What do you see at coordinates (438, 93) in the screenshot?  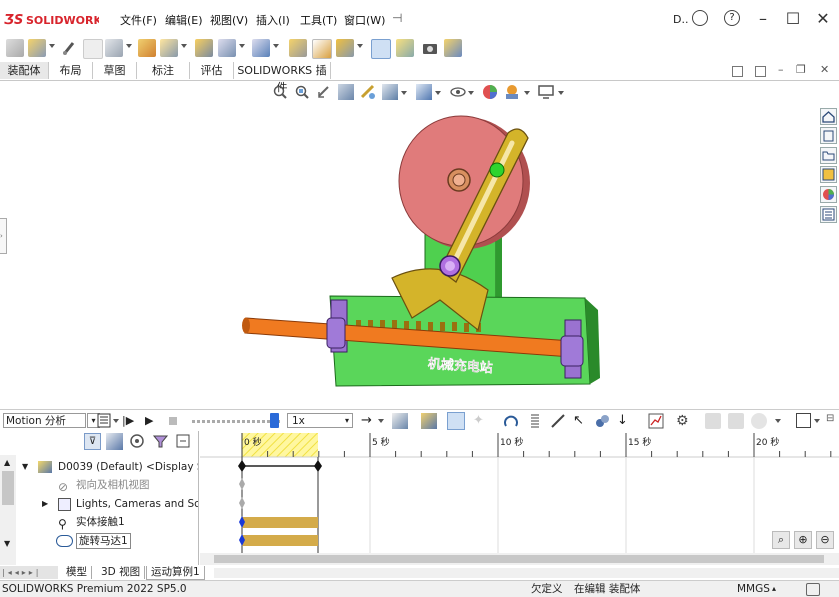 I see `display-style-dropdown` at bounding box center [438, 93].